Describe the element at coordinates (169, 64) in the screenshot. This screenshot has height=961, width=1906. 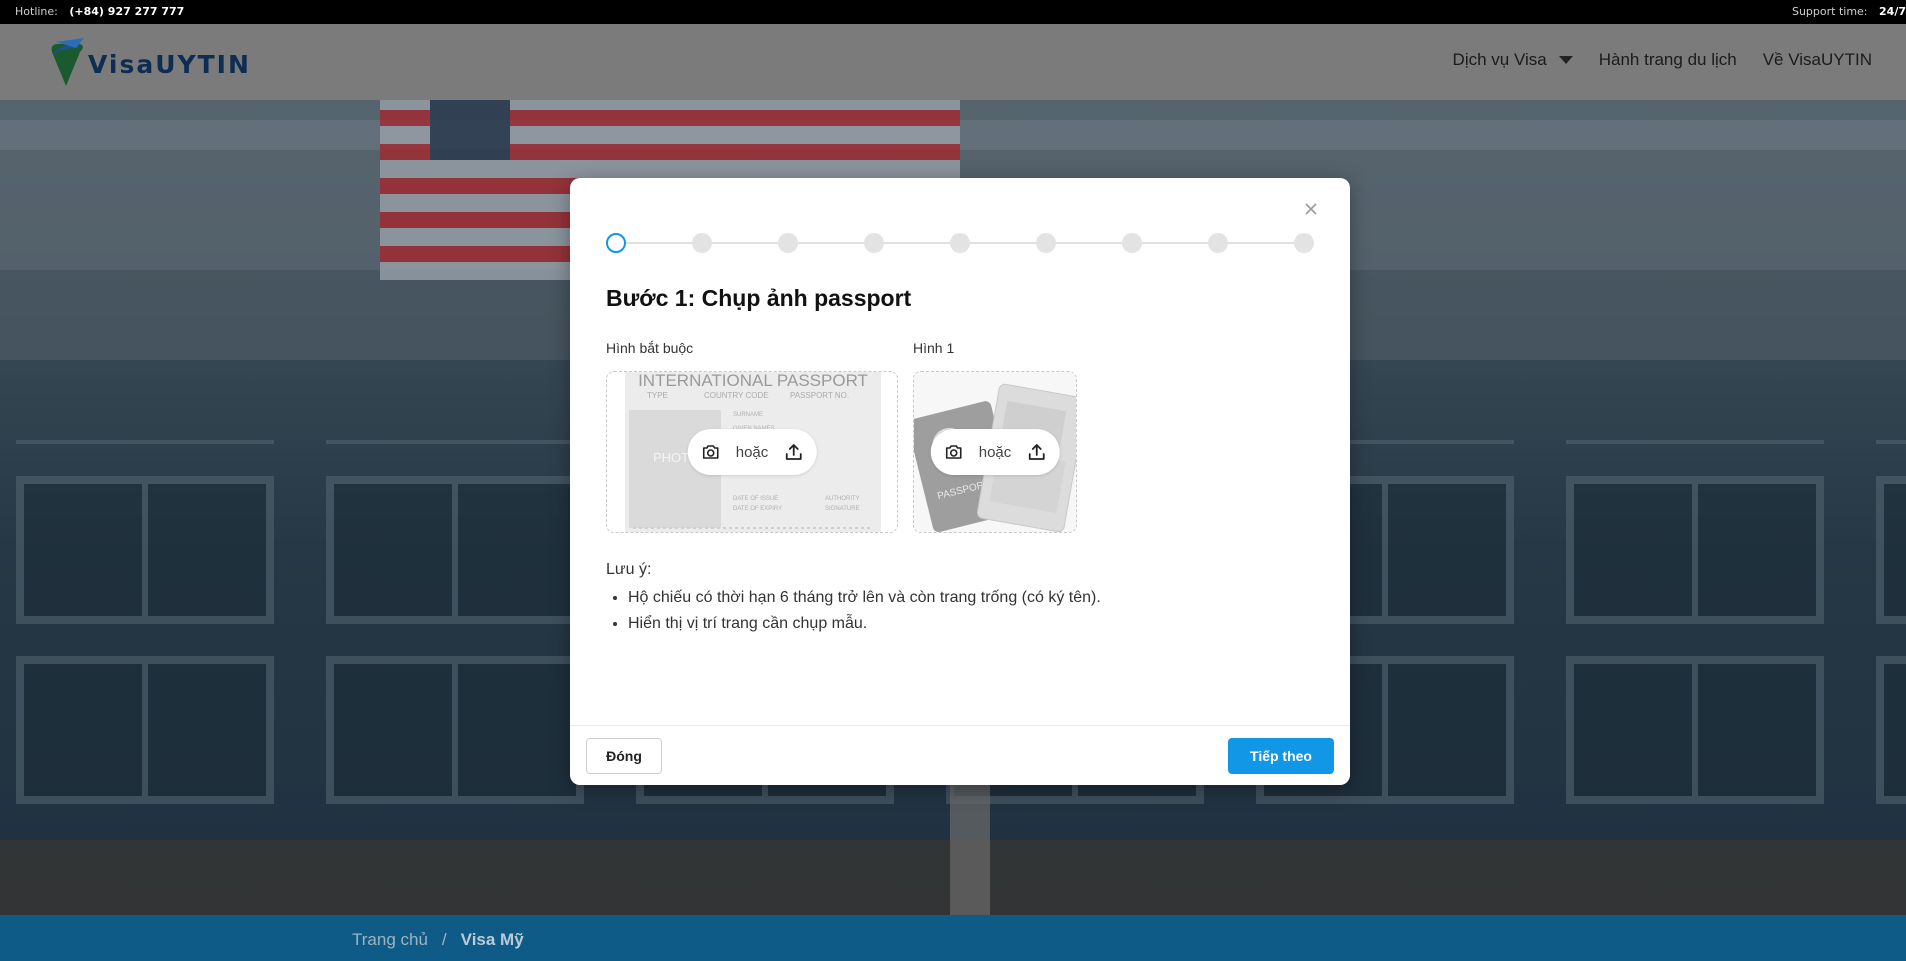
I see `logo-text: VisaUYTIN` at that location.